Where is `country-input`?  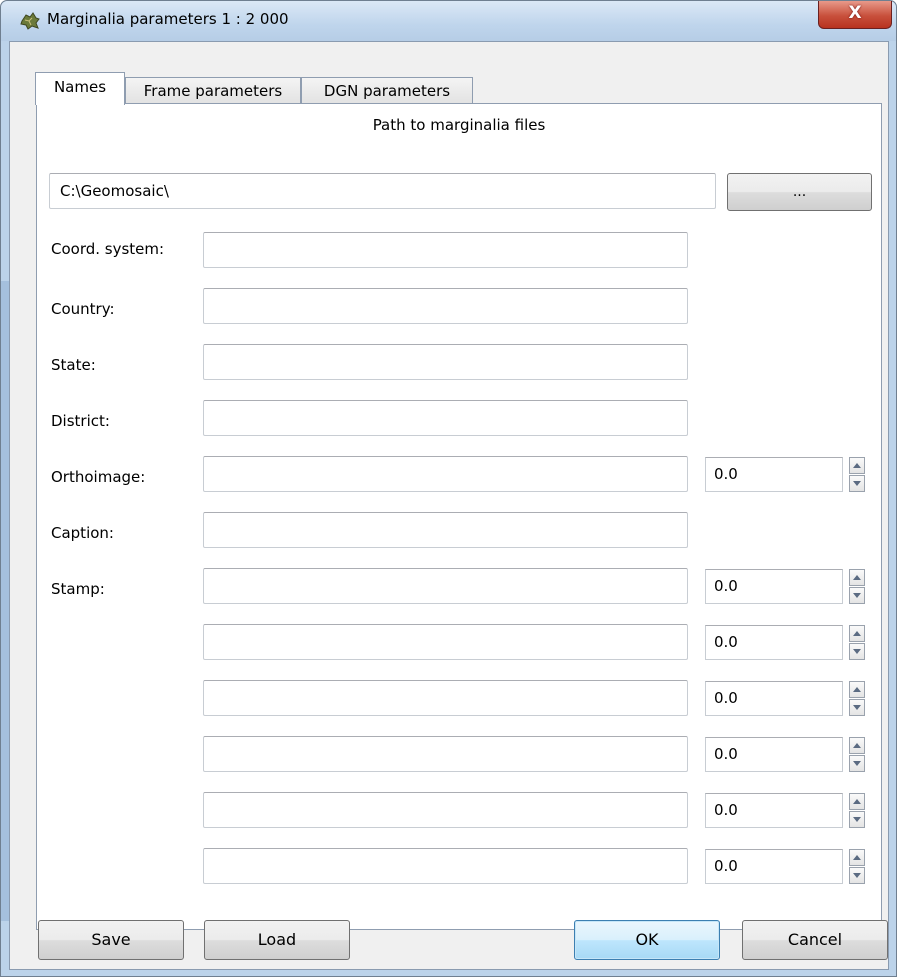
country-input is located at coordinates (445, 306).